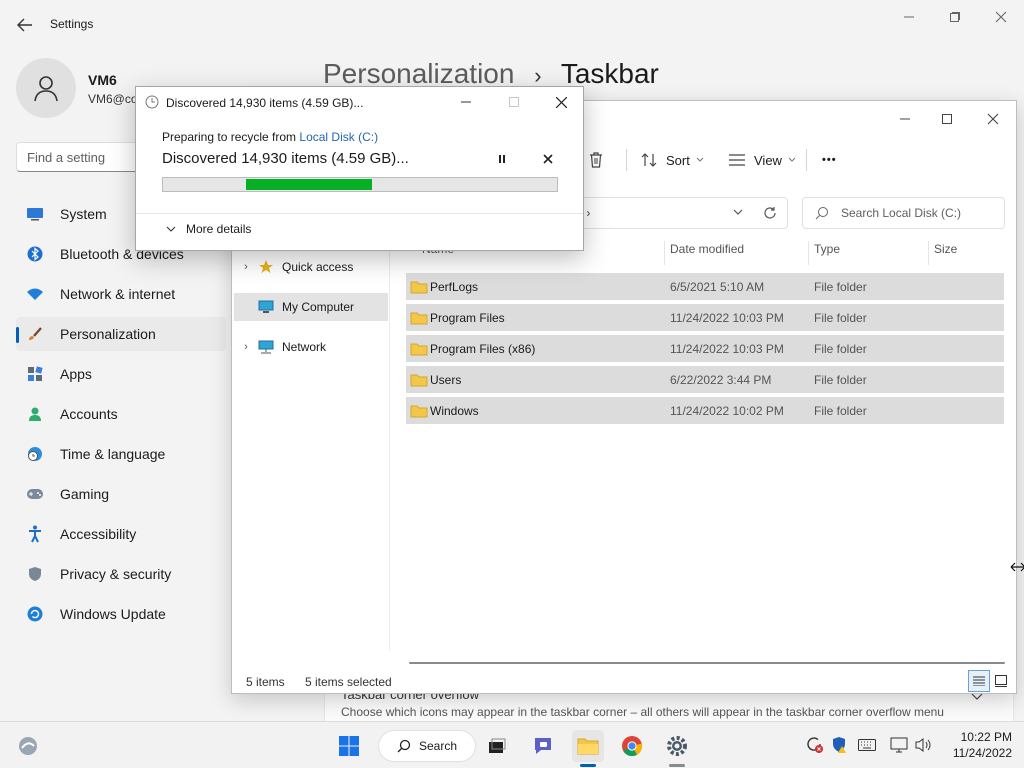 The image size is (1024, 768). What do you see at coordinates (121, 494) in the screenshot?
I see `nav-item-gaming: Gaming` at bounding box center [121, 494].